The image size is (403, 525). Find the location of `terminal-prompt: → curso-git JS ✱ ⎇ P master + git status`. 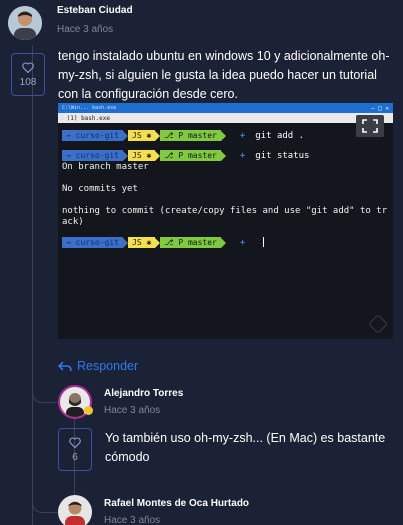

terminal-prompt: → curso-git JS ✱ ⎇ P master + git status is located at coordinates (225, 155).